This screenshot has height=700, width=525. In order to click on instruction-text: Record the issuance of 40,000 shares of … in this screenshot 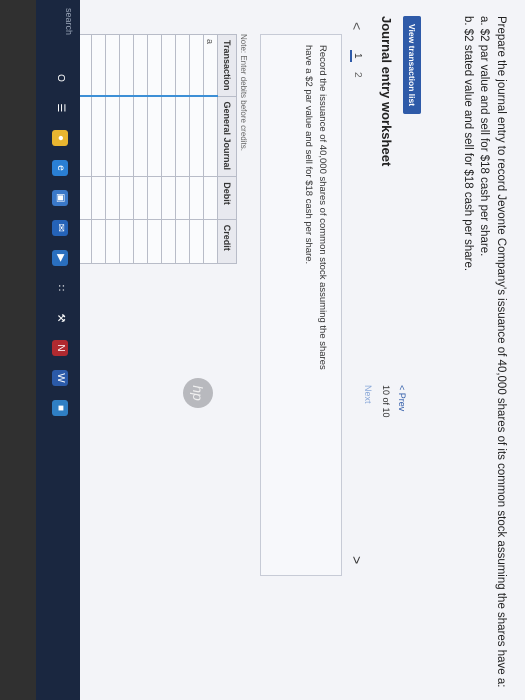, I will do `click(315, 207)`.